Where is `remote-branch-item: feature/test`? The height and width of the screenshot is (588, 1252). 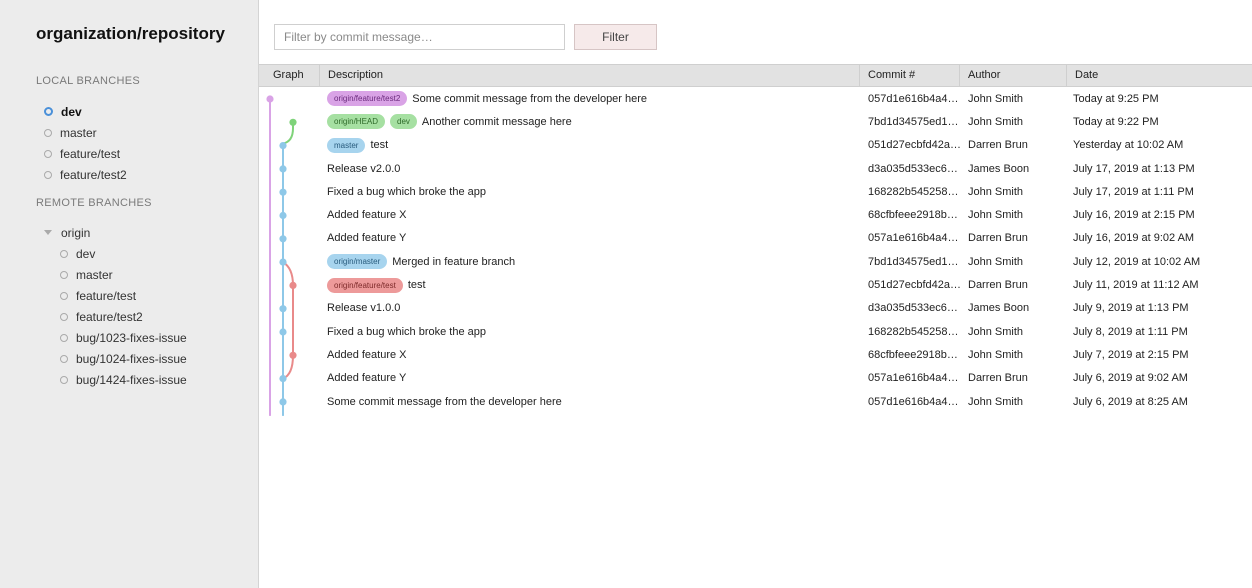 remote-branch-item: feature/test is located at coordinates (129, 295).